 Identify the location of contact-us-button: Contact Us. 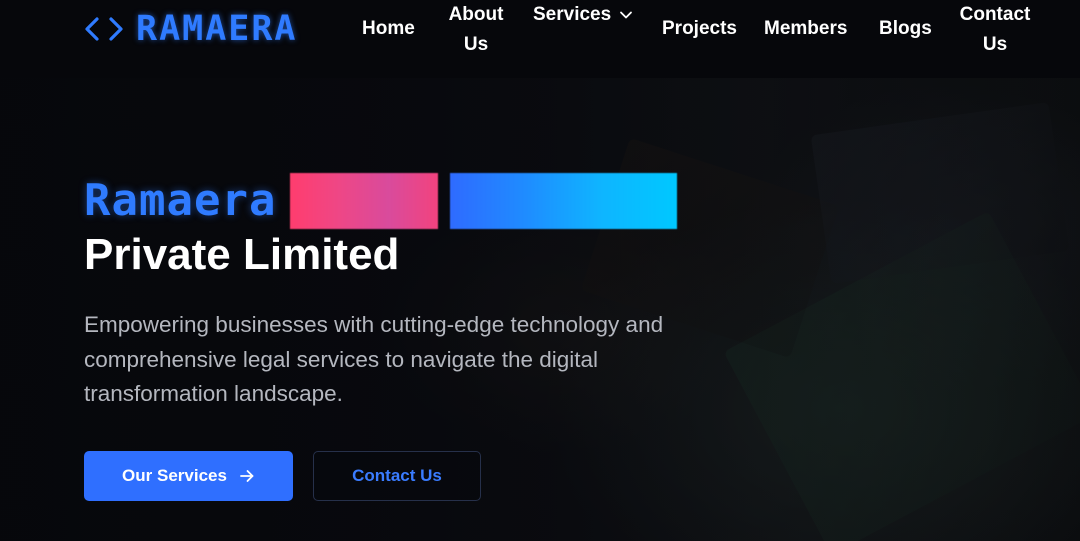
(397, 476).